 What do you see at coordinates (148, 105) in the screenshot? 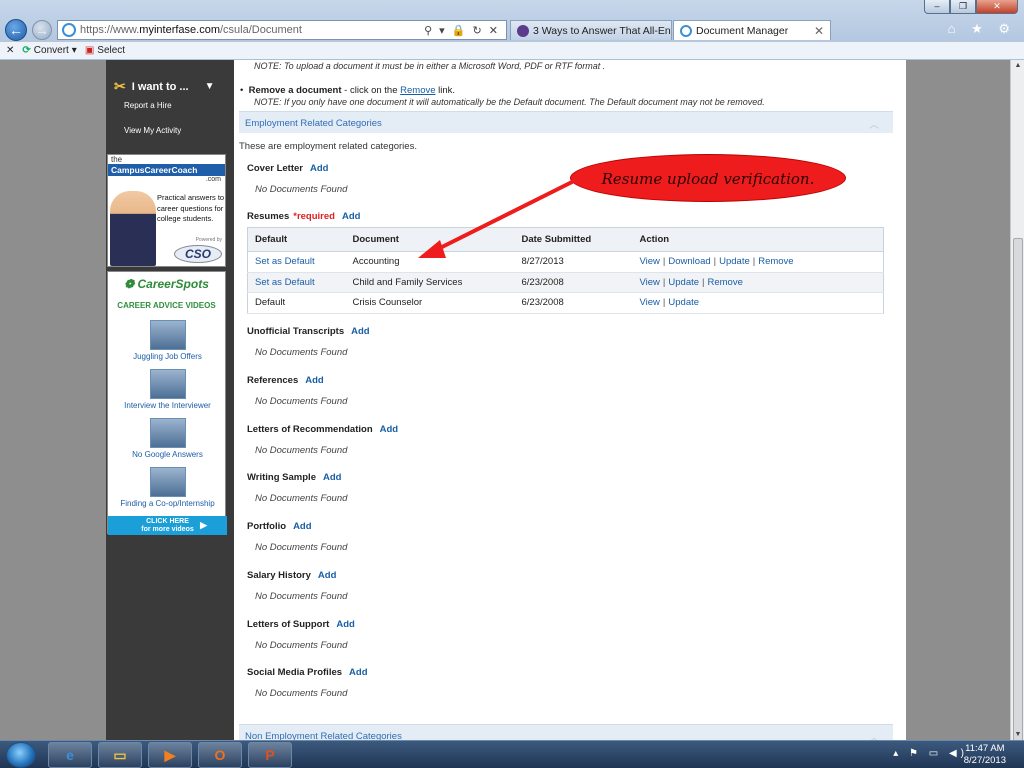
I see `report-a-hire-link: Report a Hire` at bounding box center [148, 105].